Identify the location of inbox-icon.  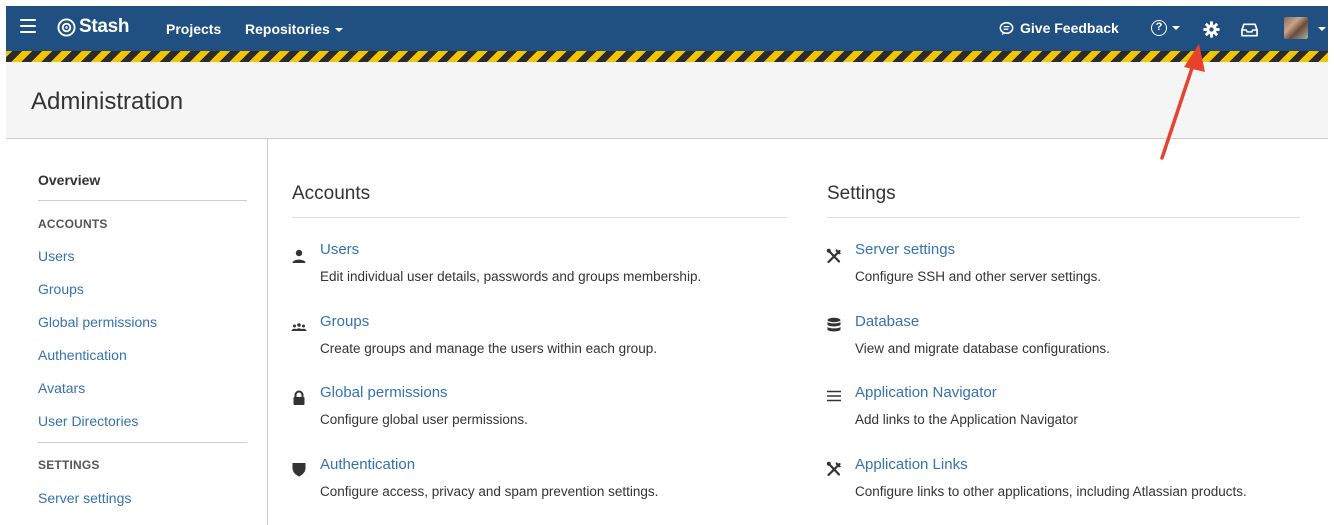
(1249, 30).